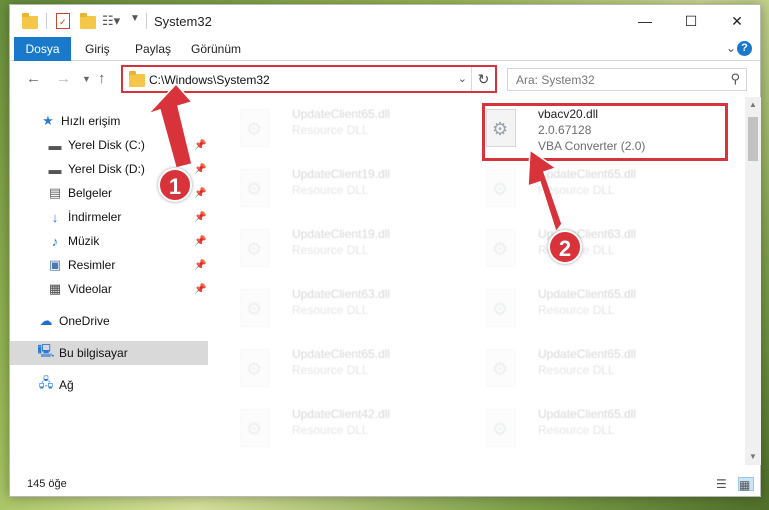 The height and width of the screenshot is (510, 769). Describe the element at coordinates (109, 353) in the screenshot. I see `sidebar-item-this-pc: 🖳 Bu bilgisayar` at that location.